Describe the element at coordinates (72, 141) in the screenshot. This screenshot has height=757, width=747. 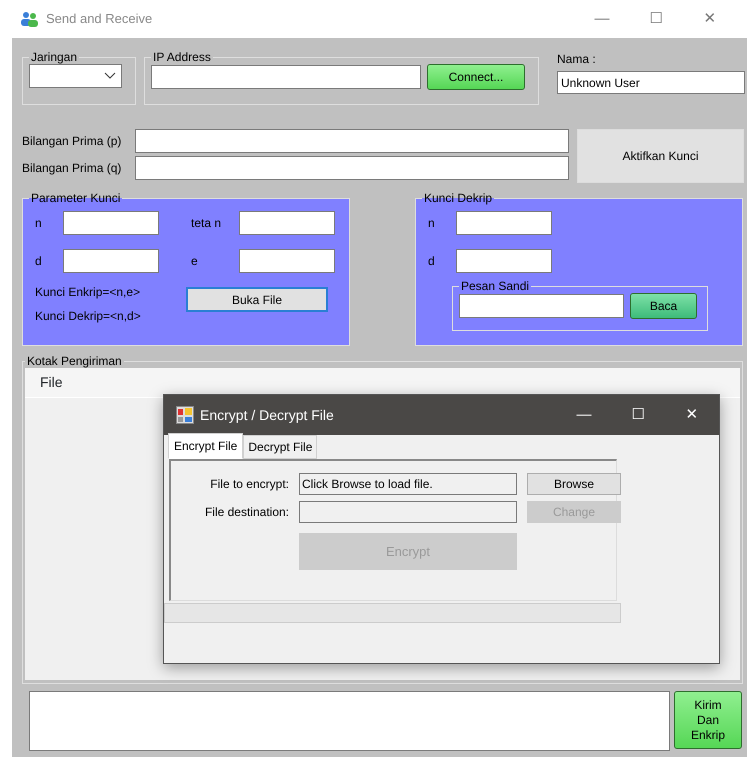
I see `field-label: Bilangan Prima (p)` at that location.